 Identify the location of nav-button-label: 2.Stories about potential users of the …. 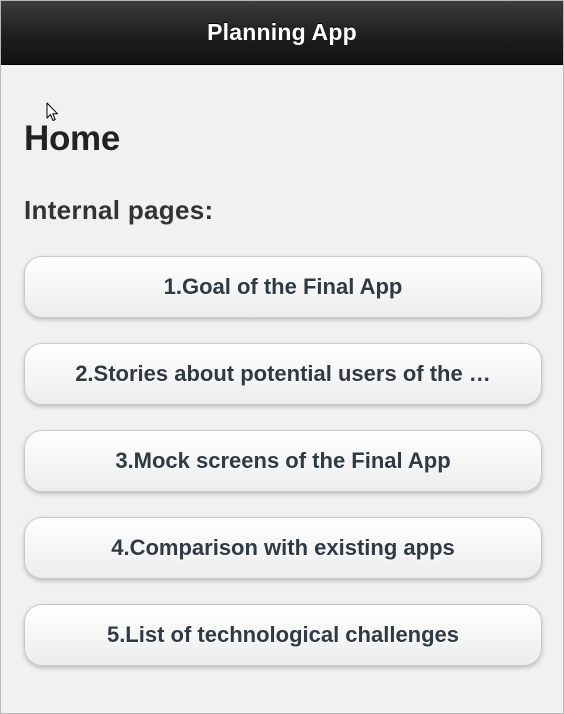
(283, 373).